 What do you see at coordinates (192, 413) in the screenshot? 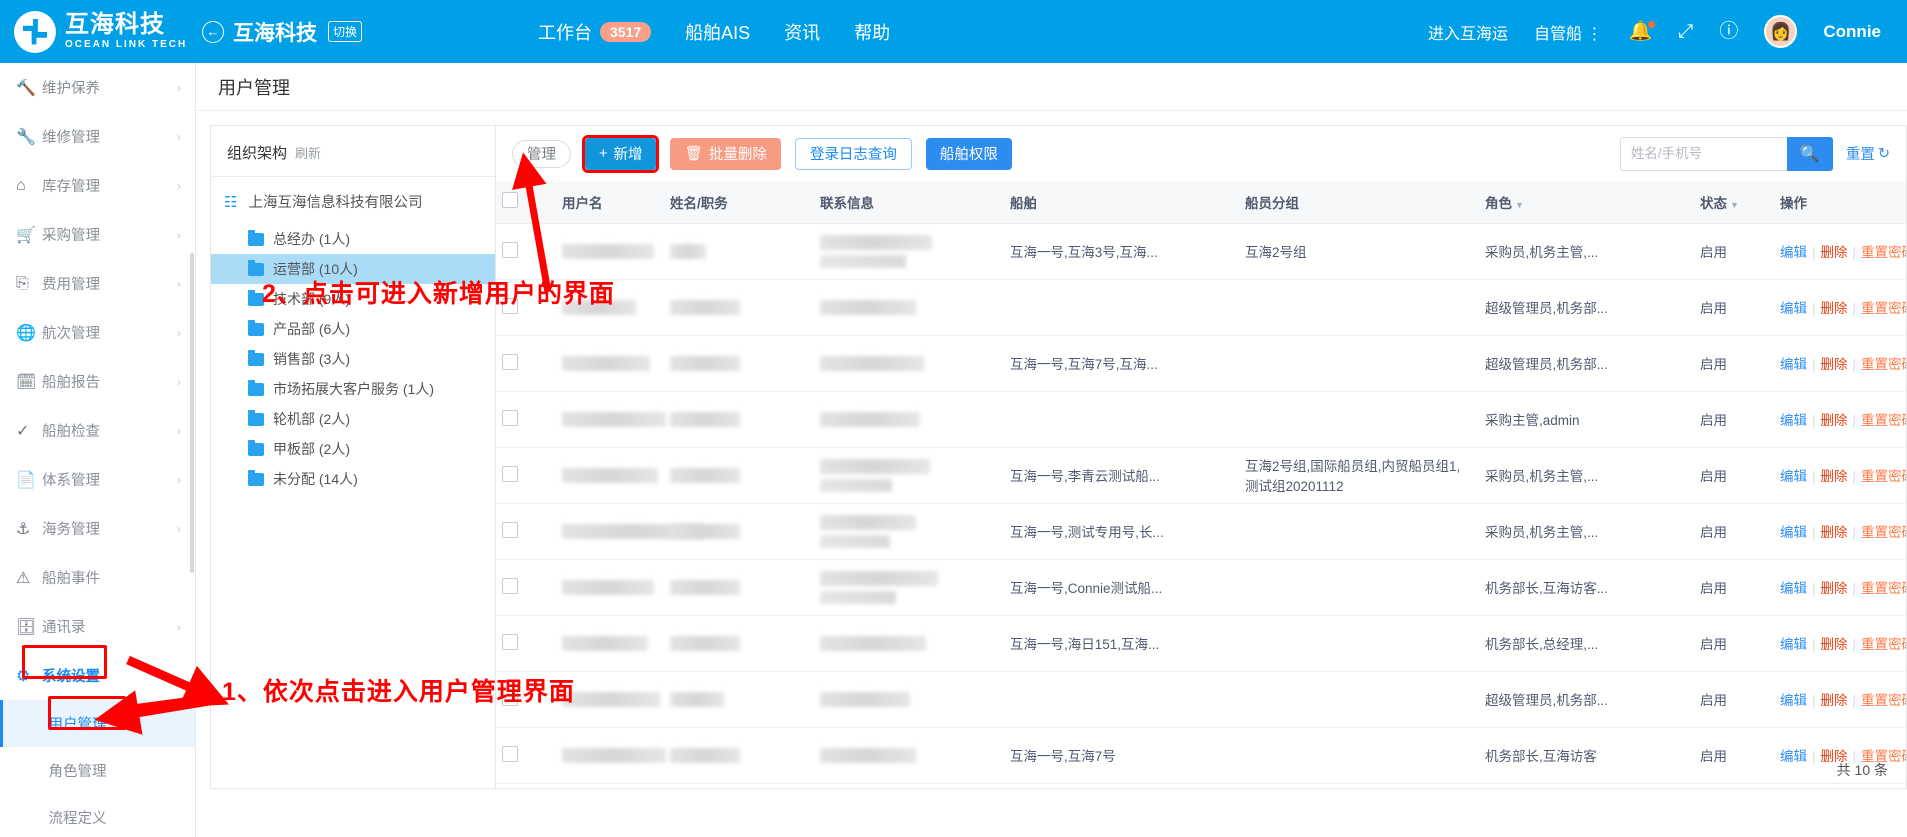
I see `sidebar-scrollbar` at bounding box center [192, 413].